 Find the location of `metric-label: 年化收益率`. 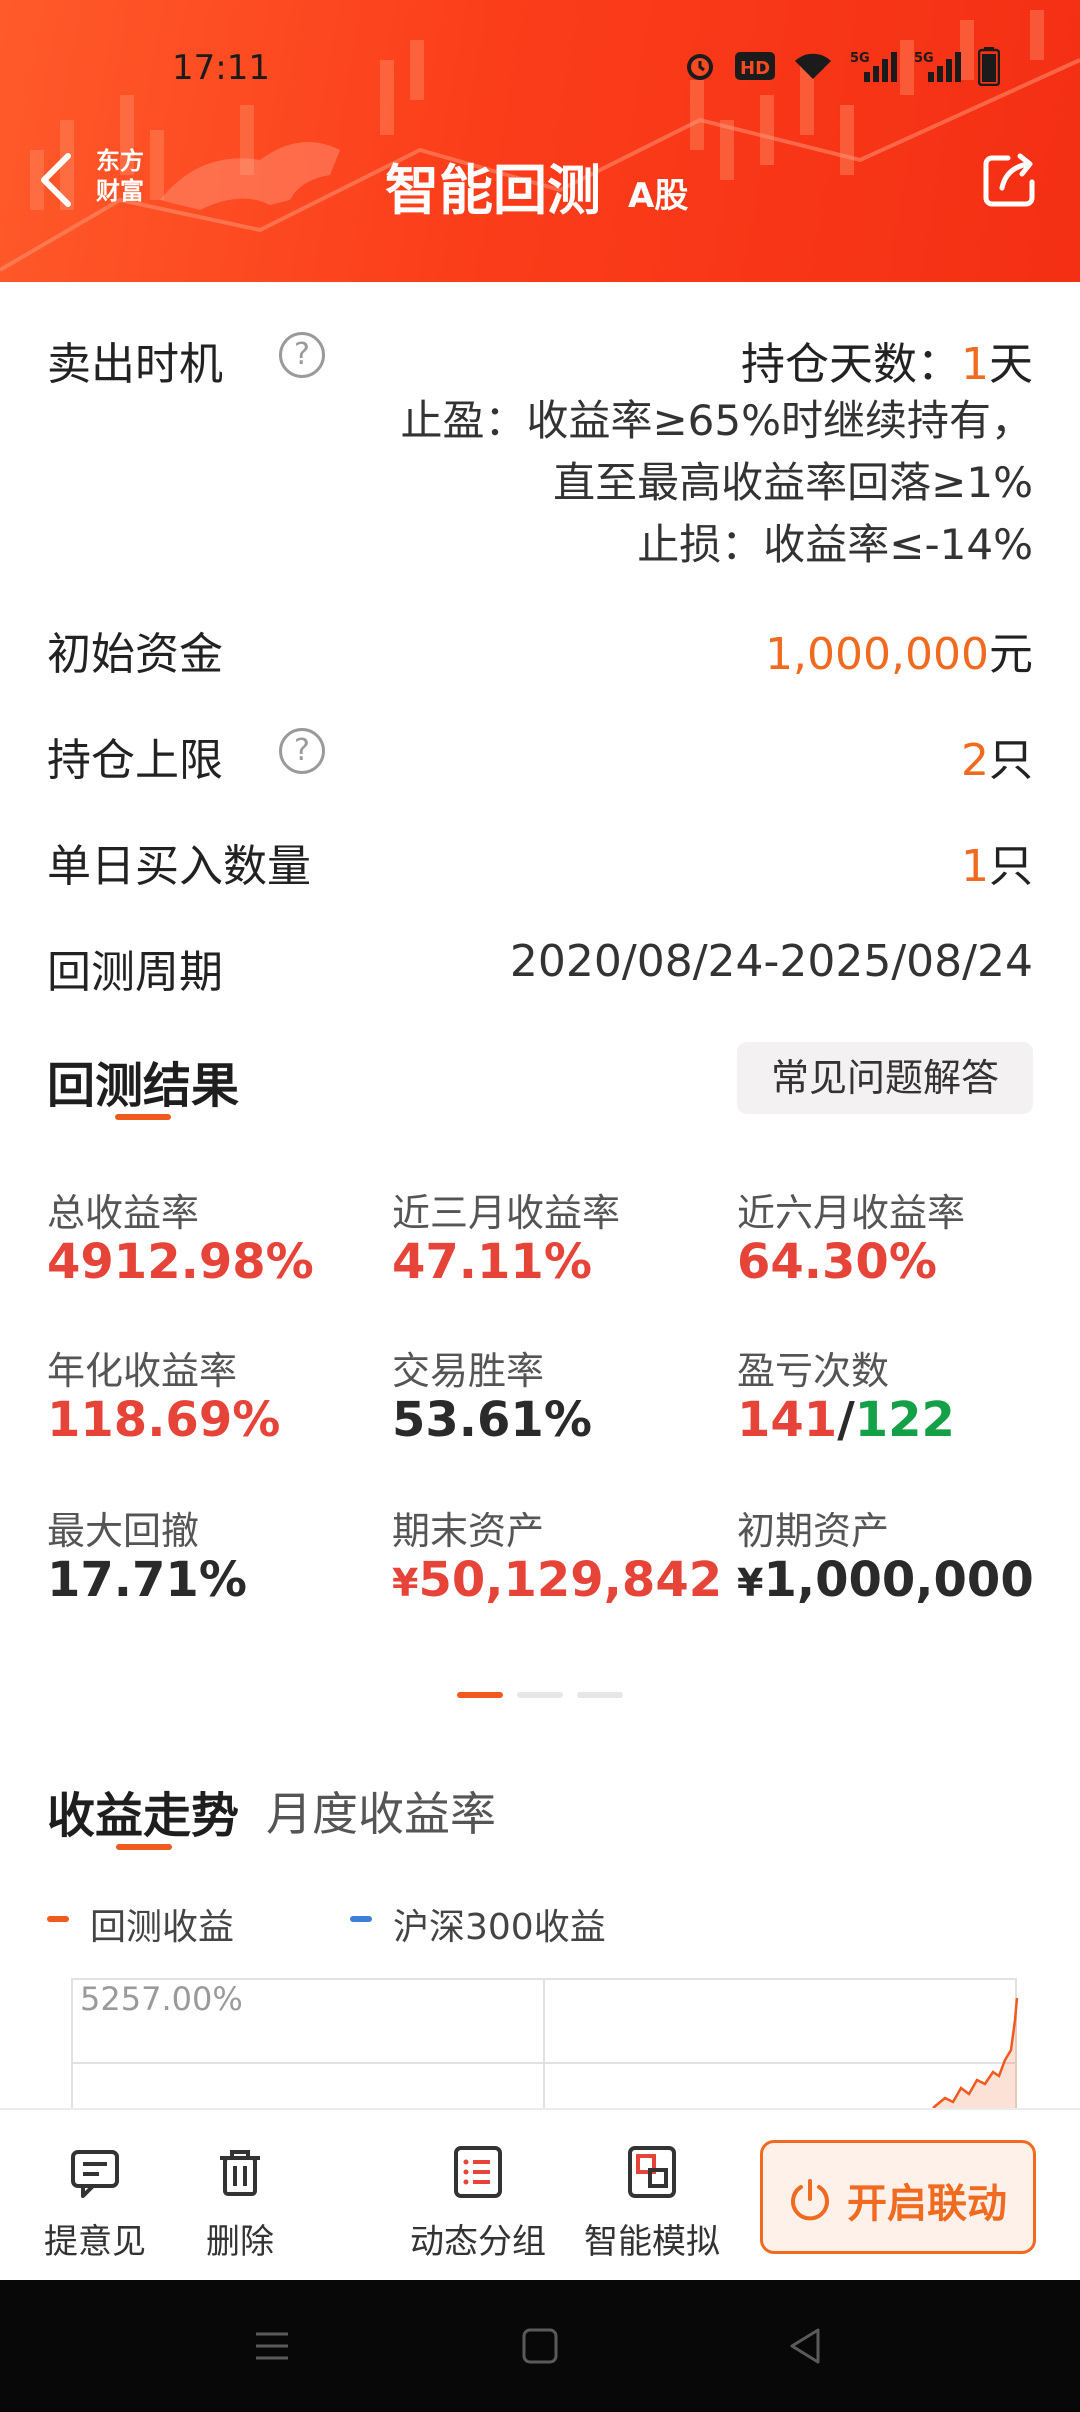

metric-label: 年化收益率 is located at coordinates (142, 1371).